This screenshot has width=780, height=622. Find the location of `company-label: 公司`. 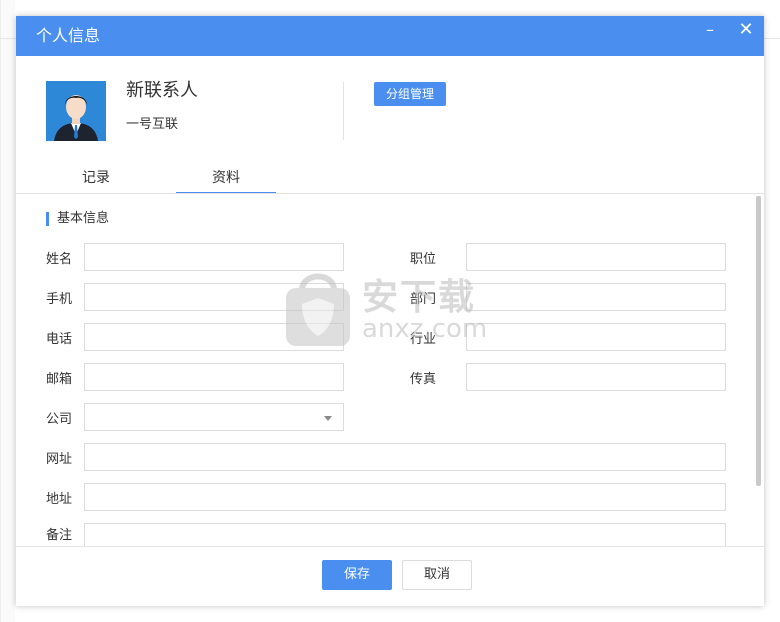

company-label: 公司 is located at coordinates (59, 419).